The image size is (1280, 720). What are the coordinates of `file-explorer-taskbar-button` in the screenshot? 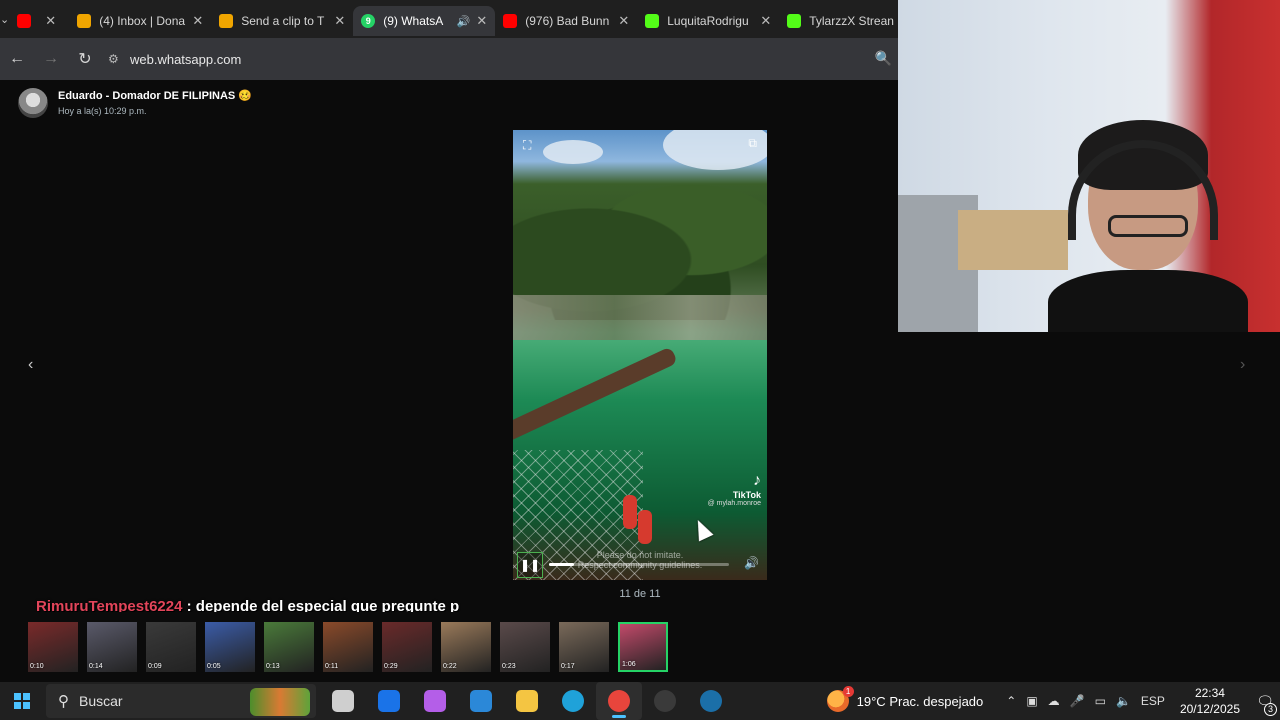 It's located at (527, 701).